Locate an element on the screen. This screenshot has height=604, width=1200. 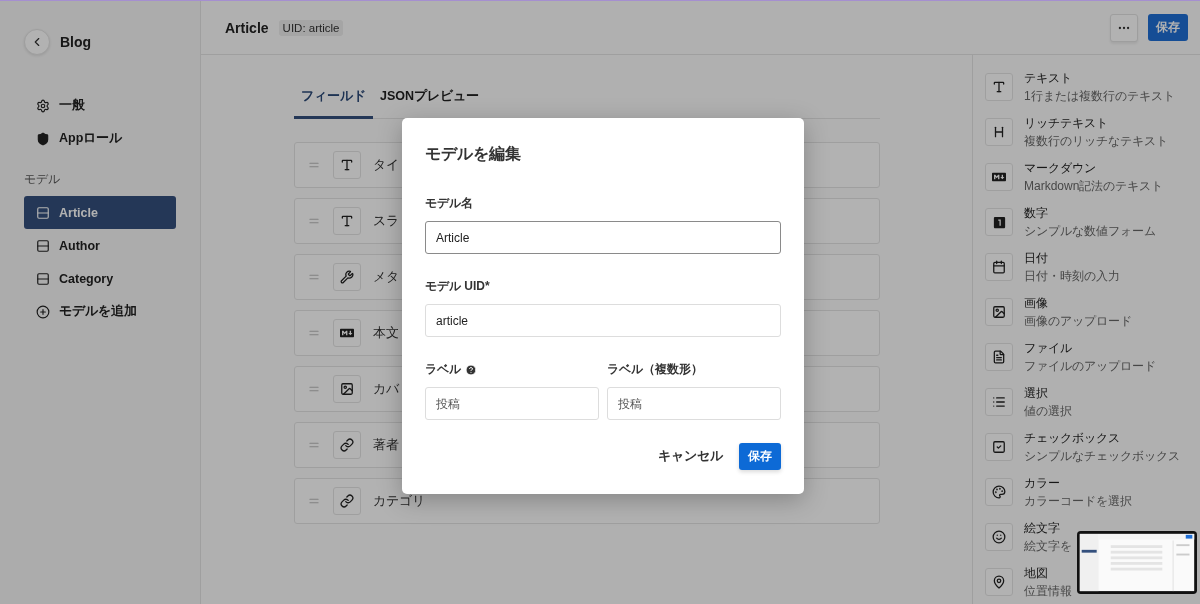
model-item: Article is located at coordinates (100, 212).